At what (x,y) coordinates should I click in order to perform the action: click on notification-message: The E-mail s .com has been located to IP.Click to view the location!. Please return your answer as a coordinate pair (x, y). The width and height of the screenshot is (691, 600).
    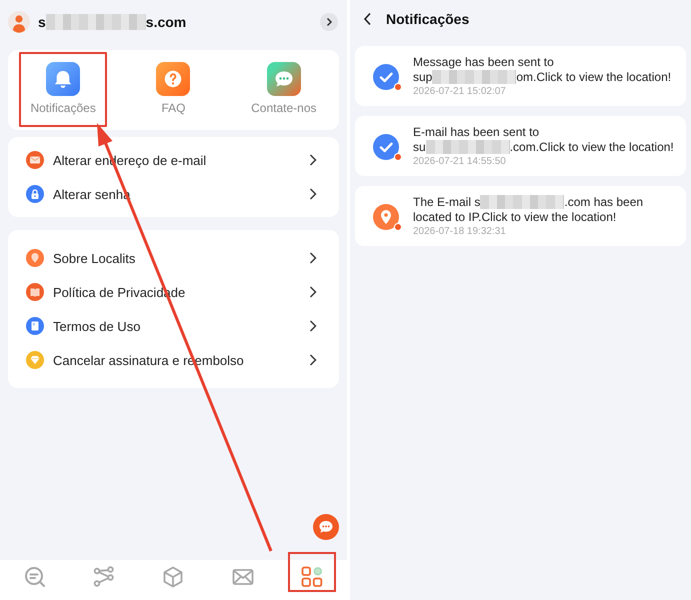
    Looking at the image, I should click on (528, 210).